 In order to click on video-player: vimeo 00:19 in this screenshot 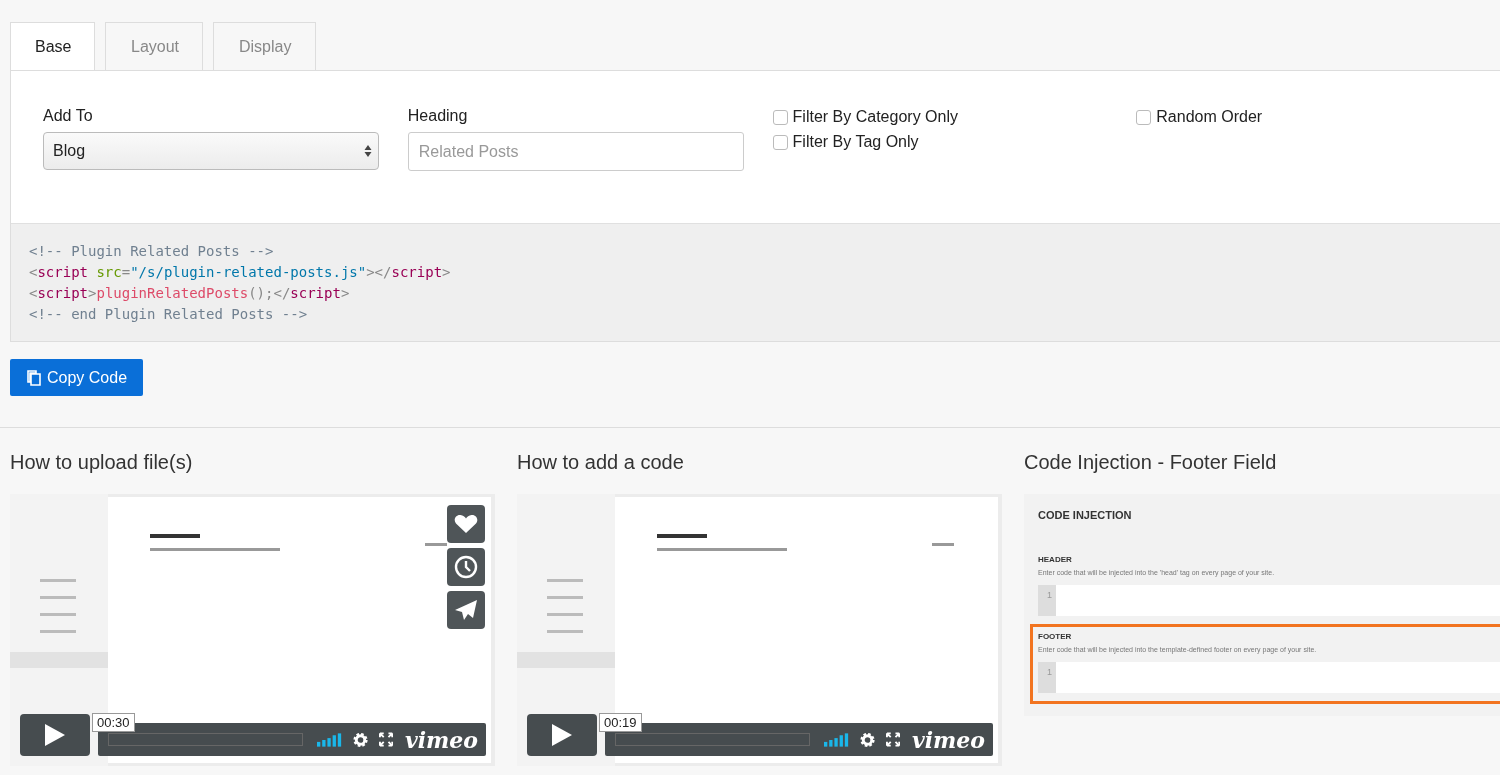, I will do `click(759, 630)`.